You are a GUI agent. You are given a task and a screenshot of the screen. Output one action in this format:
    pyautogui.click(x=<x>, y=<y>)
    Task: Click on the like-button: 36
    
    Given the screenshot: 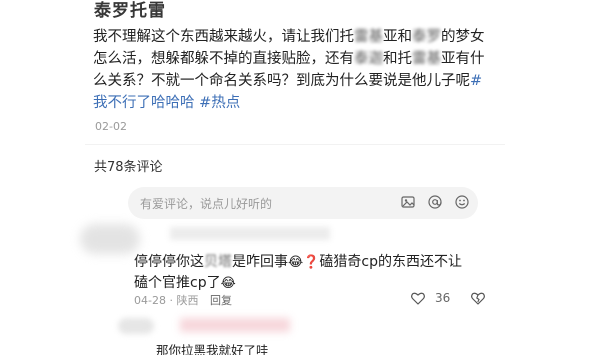 What is the action you would take?
    pyautogui.click(x=430, y=298)
    